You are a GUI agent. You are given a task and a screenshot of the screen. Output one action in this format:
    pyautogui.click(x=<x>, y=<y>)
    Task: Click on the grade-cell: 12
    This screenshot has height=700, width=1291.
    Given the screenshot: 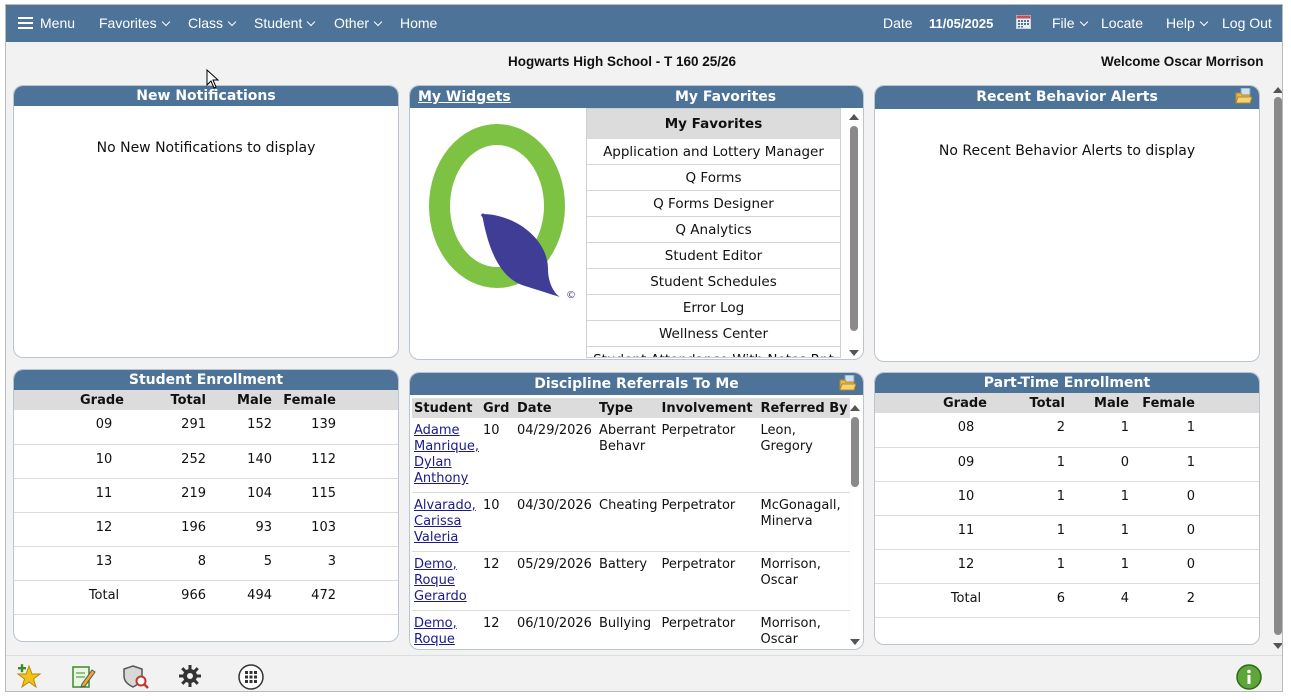 What is the action you would take?
    pyautogui.click(x=498, y=629)
    